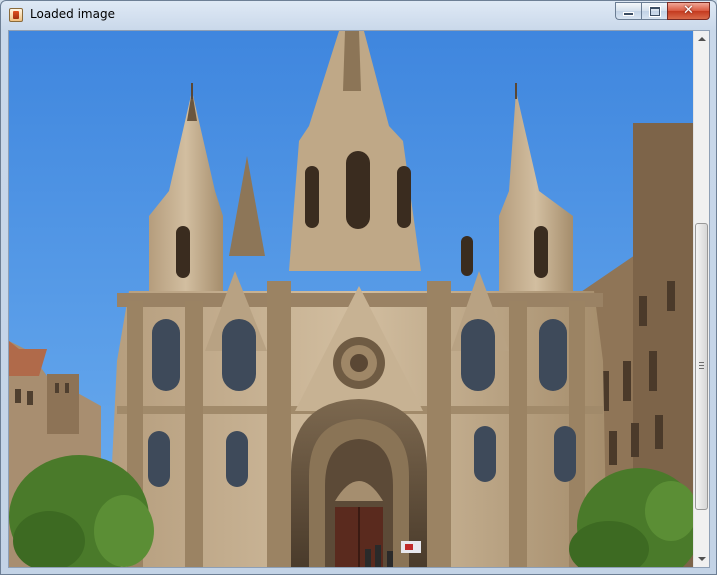  What do you see at coordinates (654, 11) in the screenshot?
I see `maximize-button` at bounding box center [654, 11].